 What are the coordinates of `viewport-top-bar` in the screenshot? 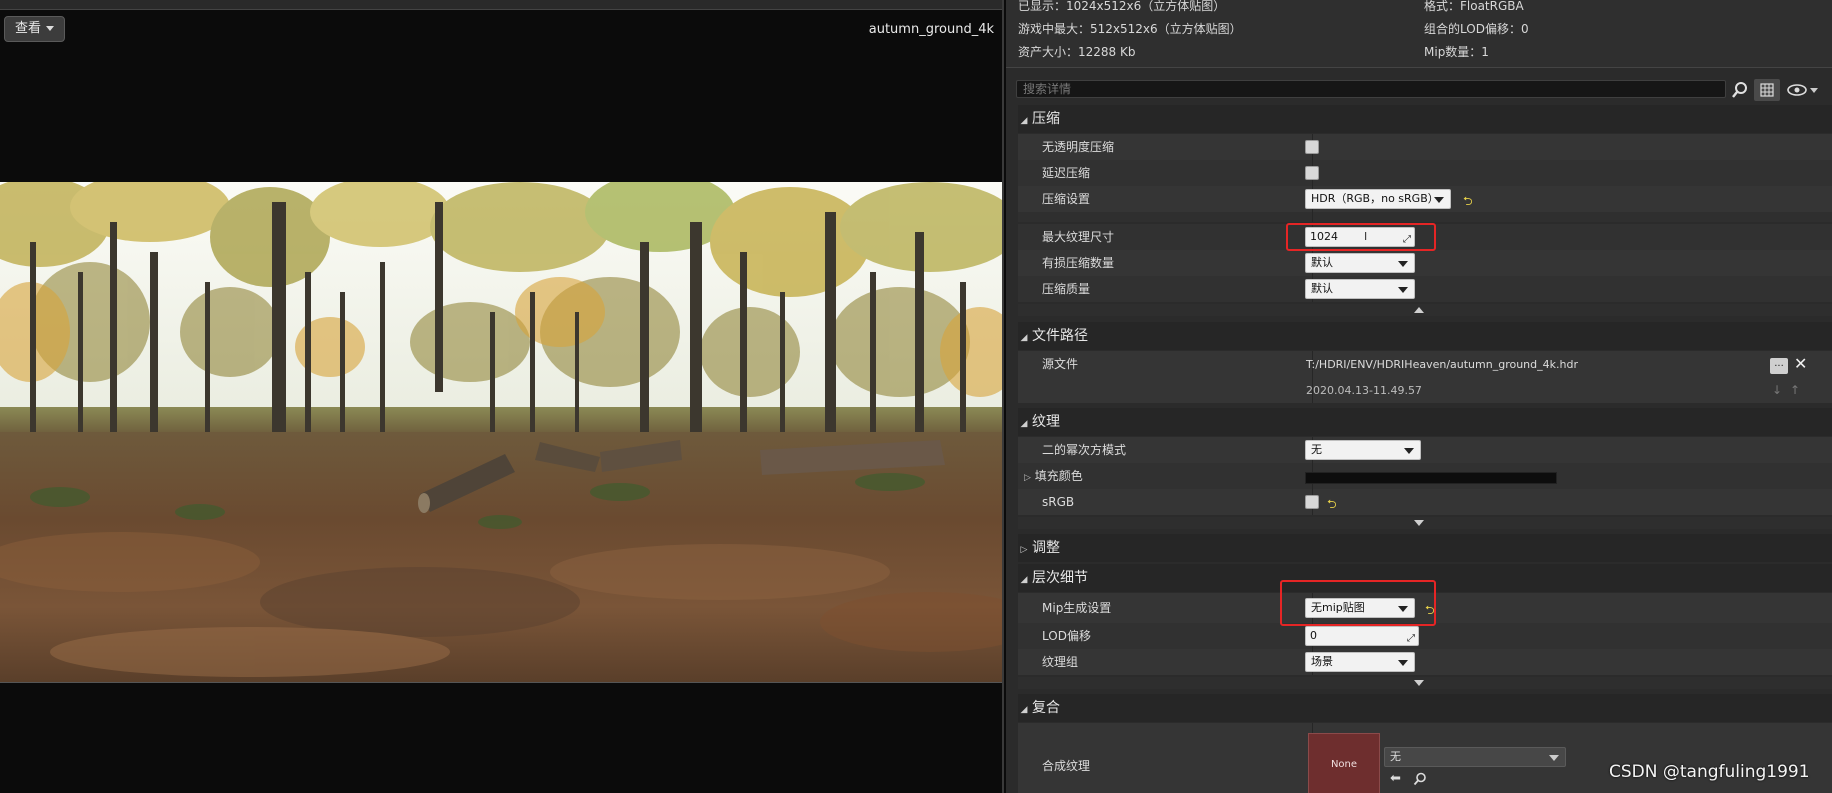 It's located at (501, 5).